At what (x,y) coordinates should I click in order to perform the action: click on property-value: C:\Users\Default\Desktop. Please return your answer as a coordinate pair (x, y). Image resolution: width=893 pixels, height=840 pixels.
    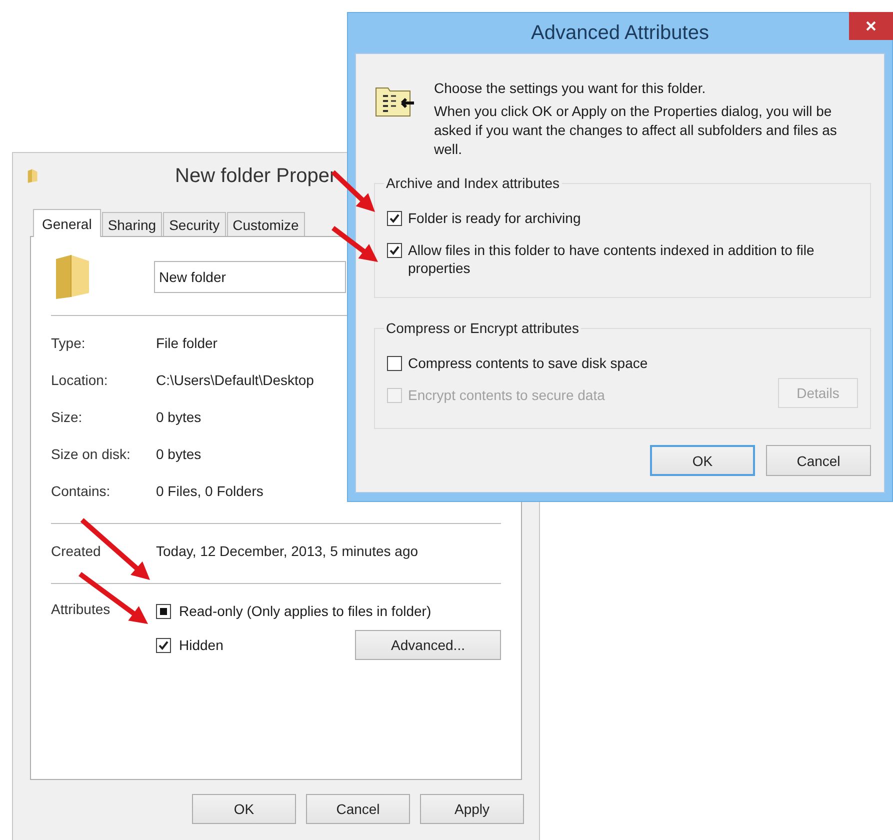
    Looking at the image, I should click on (235, 380).